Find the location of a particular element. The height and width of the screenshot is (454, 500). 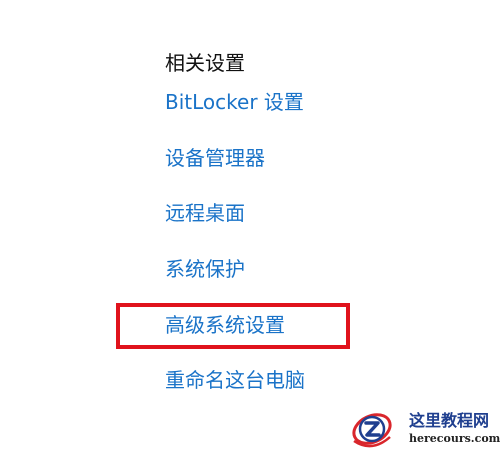

device-manager-link: 设备管理器 is located at coordinates (215, 158).